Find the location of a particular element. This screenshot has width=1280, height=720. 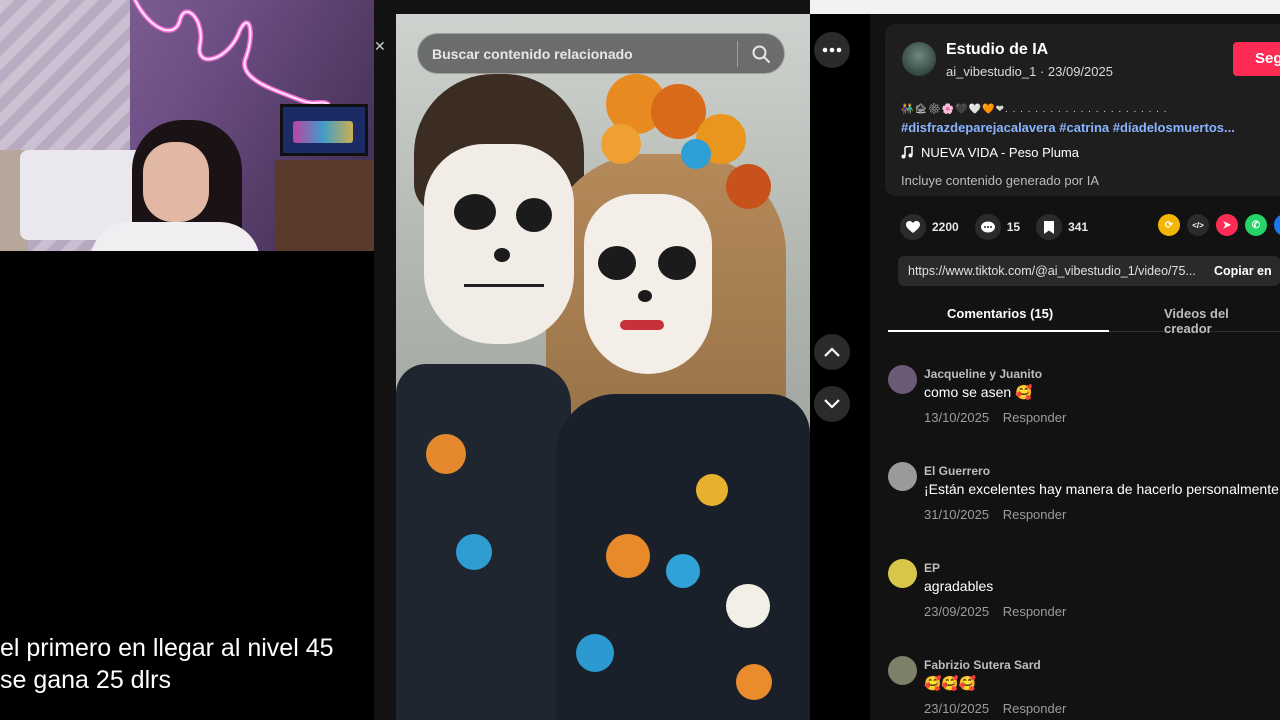

comment-meta: 31/10/2025 Responder is located at coordinates (1000, 514).